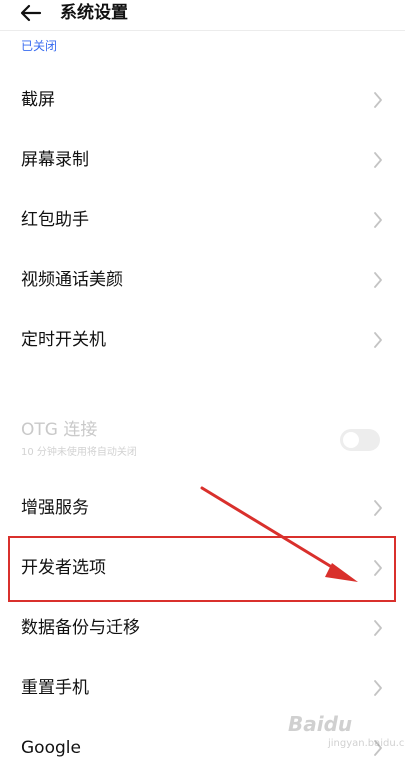  What do you see at coordinates (202, 568) in the screenshot?
I see `settings-row-developer-options: 开发者选项` at bounding box center [202, 568].